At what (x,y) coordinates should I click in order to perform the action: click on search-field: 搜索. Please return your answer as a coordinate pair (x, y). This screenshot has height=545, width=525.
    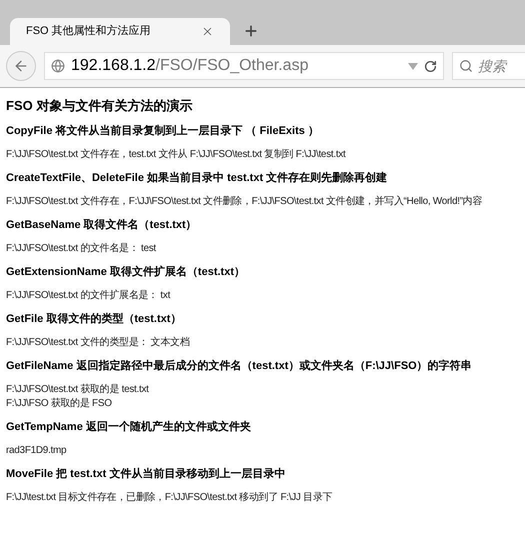
    Looking at the image, I should click on (488, 66).